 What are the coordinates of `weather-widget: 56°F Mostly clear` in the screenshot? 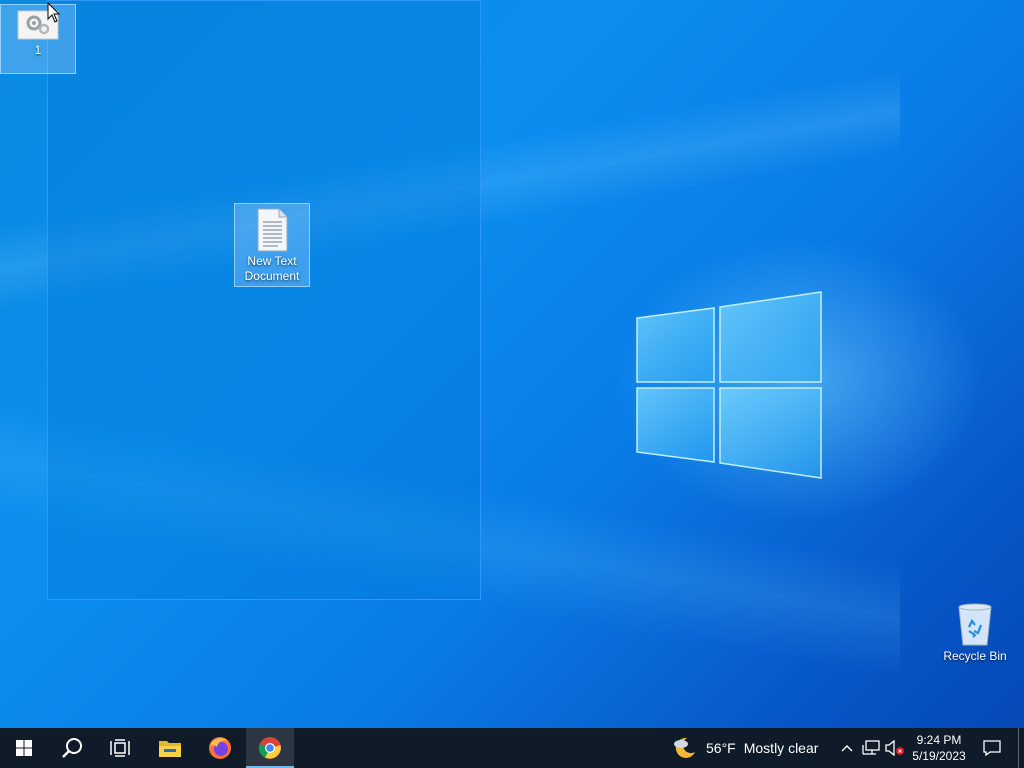 It's located at (745, 748).